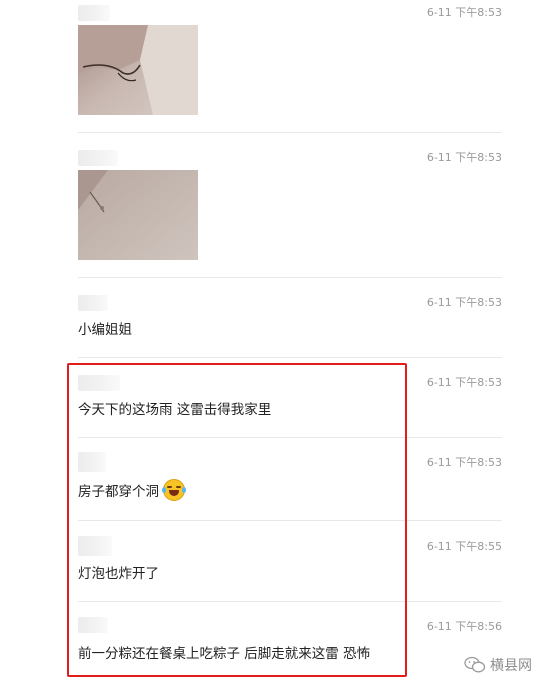  Describe the element at coordinates (464, 626) in the screenshot. I see `message-time: 6-11 下午8:56` at that location.